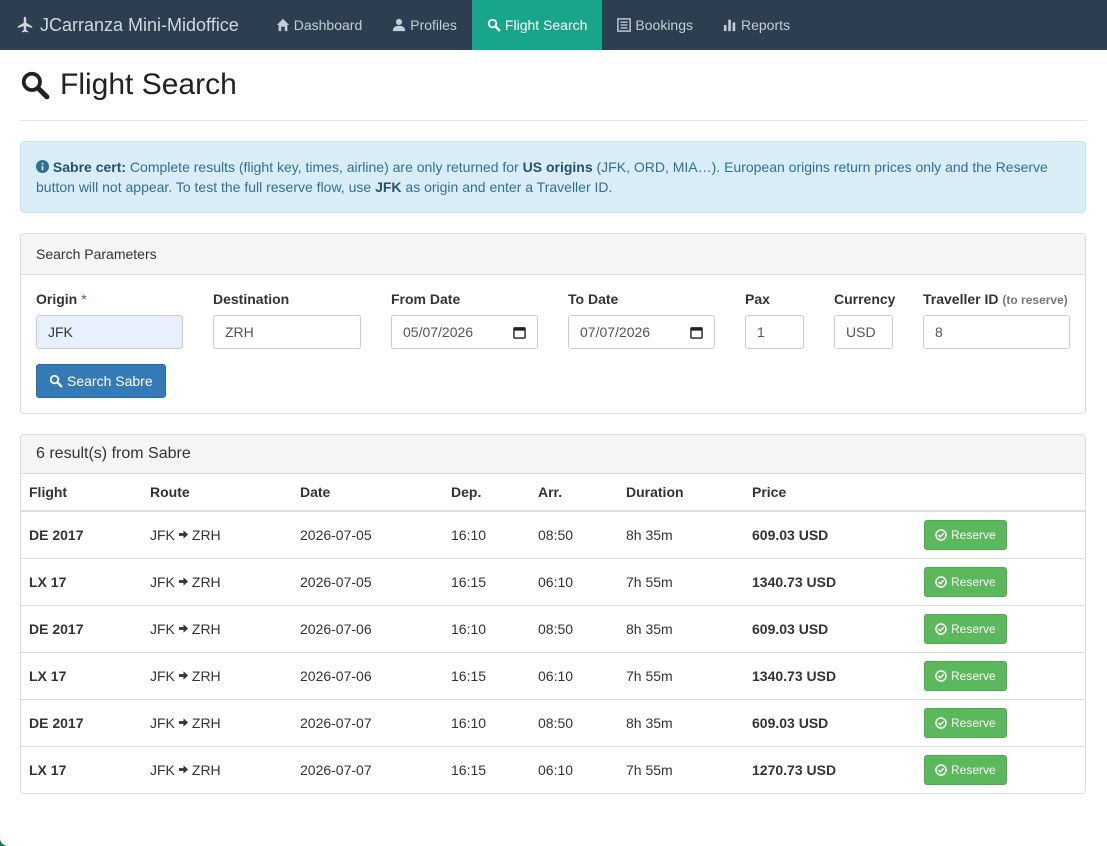  Describe the element at coordinates (464, 332) in the screenshot. I see `from-date-input: 05/07/2026` at that location.